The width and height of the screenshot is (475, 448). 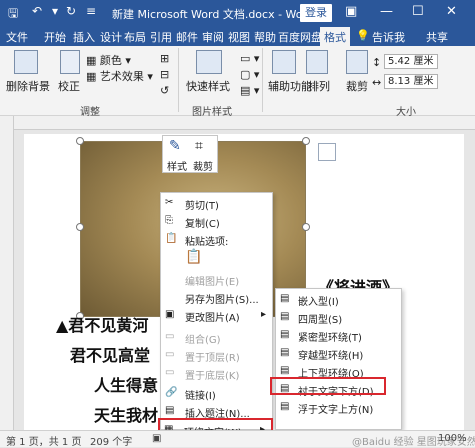 What do you see at coordinates (239, 37) in the screenshot?
I see `tab-view: 视图` at bounding box center [239, 37].